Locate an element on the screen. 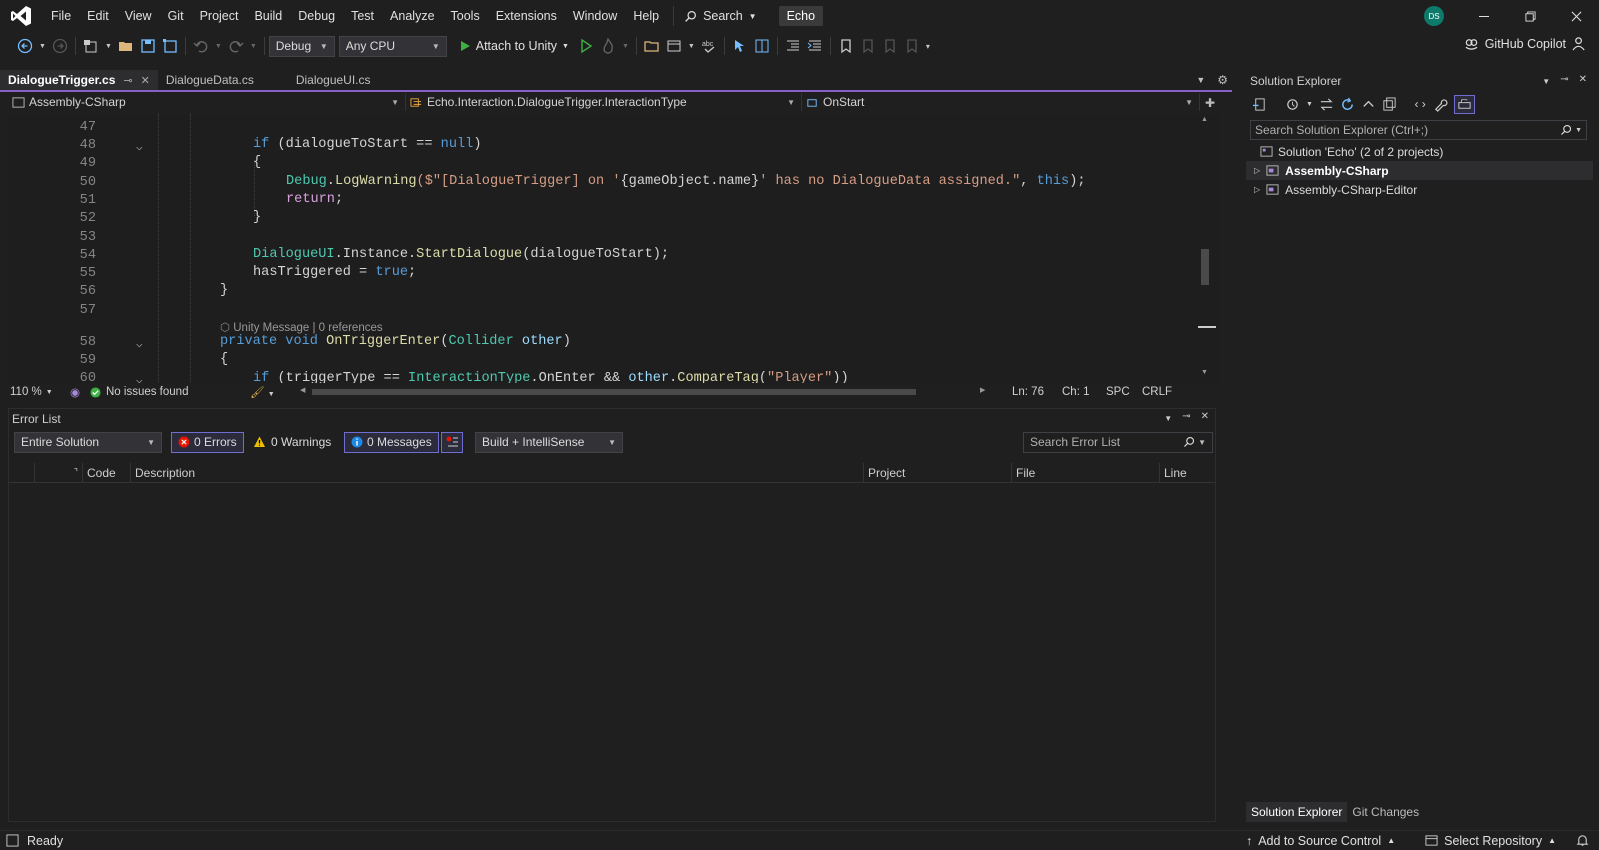 The width and height of the screenshot is (1599, 850). next-bookmark-button is located at coordinates (890, 46).